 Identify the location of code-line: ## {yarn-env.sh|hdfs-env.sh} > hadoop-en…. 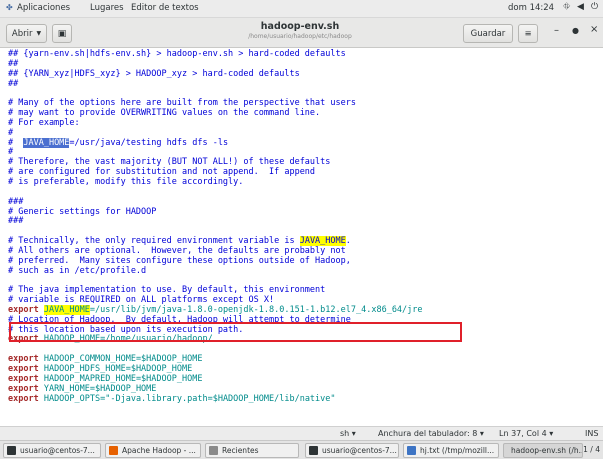
(215, 54).